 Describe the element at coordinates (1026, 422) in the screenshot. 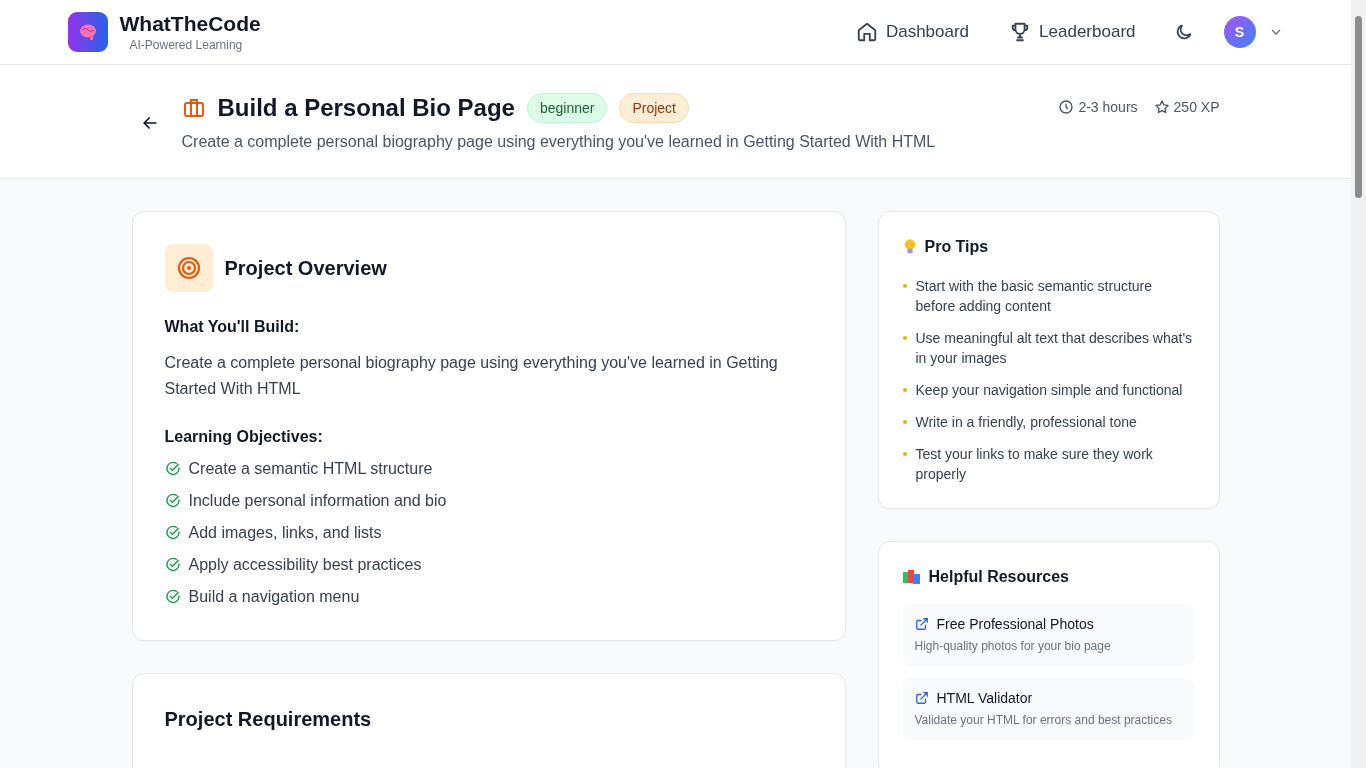

I see `tip-text: Write in a friendly, professional tone` at that location.